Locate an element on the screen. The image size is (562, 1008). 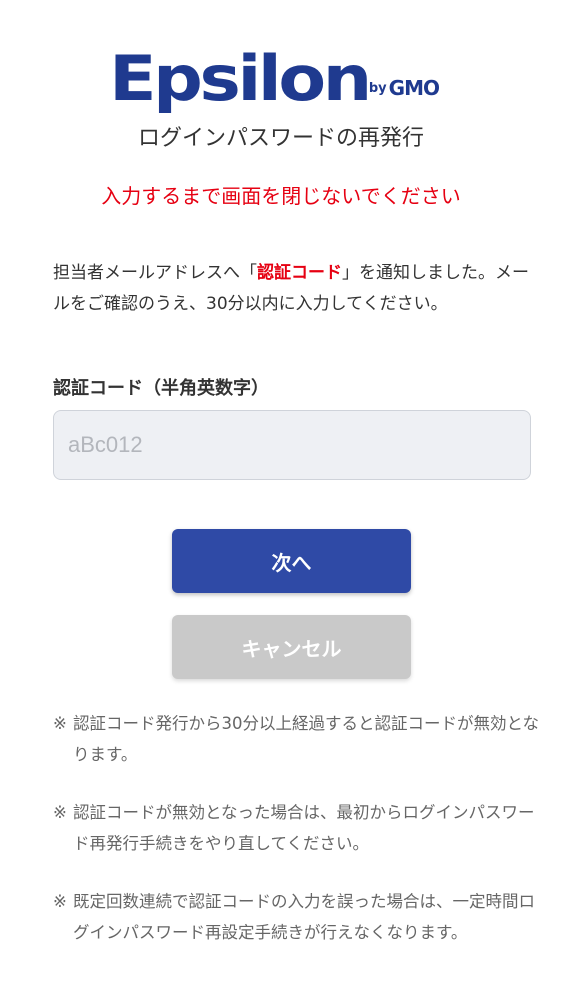
code-field-label: 認証コード（半角英数字） is located at coordinates (161, 388).